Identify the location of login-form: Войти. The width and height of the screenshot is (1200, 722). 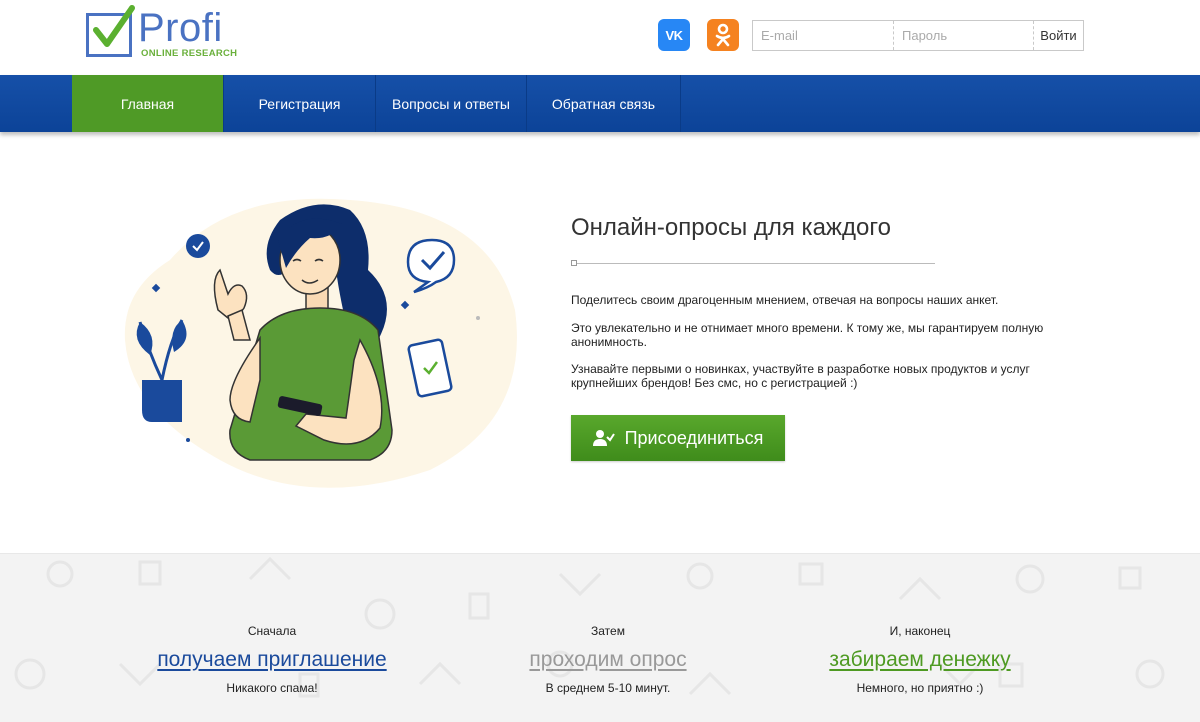
(918, 35).